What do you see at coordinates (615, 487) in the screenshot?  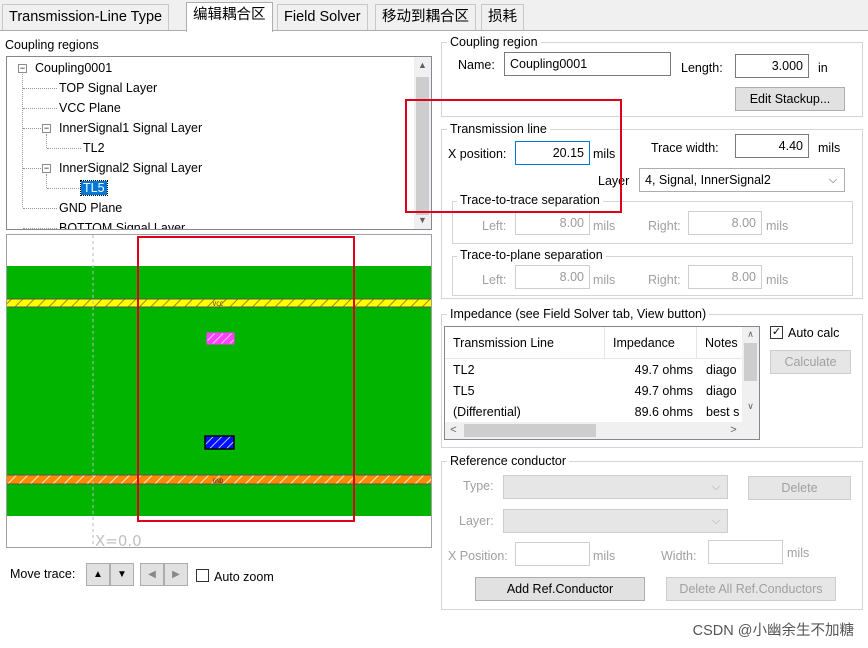 I see `ref-type-select: ⌵` at bounding box center [615, 487].